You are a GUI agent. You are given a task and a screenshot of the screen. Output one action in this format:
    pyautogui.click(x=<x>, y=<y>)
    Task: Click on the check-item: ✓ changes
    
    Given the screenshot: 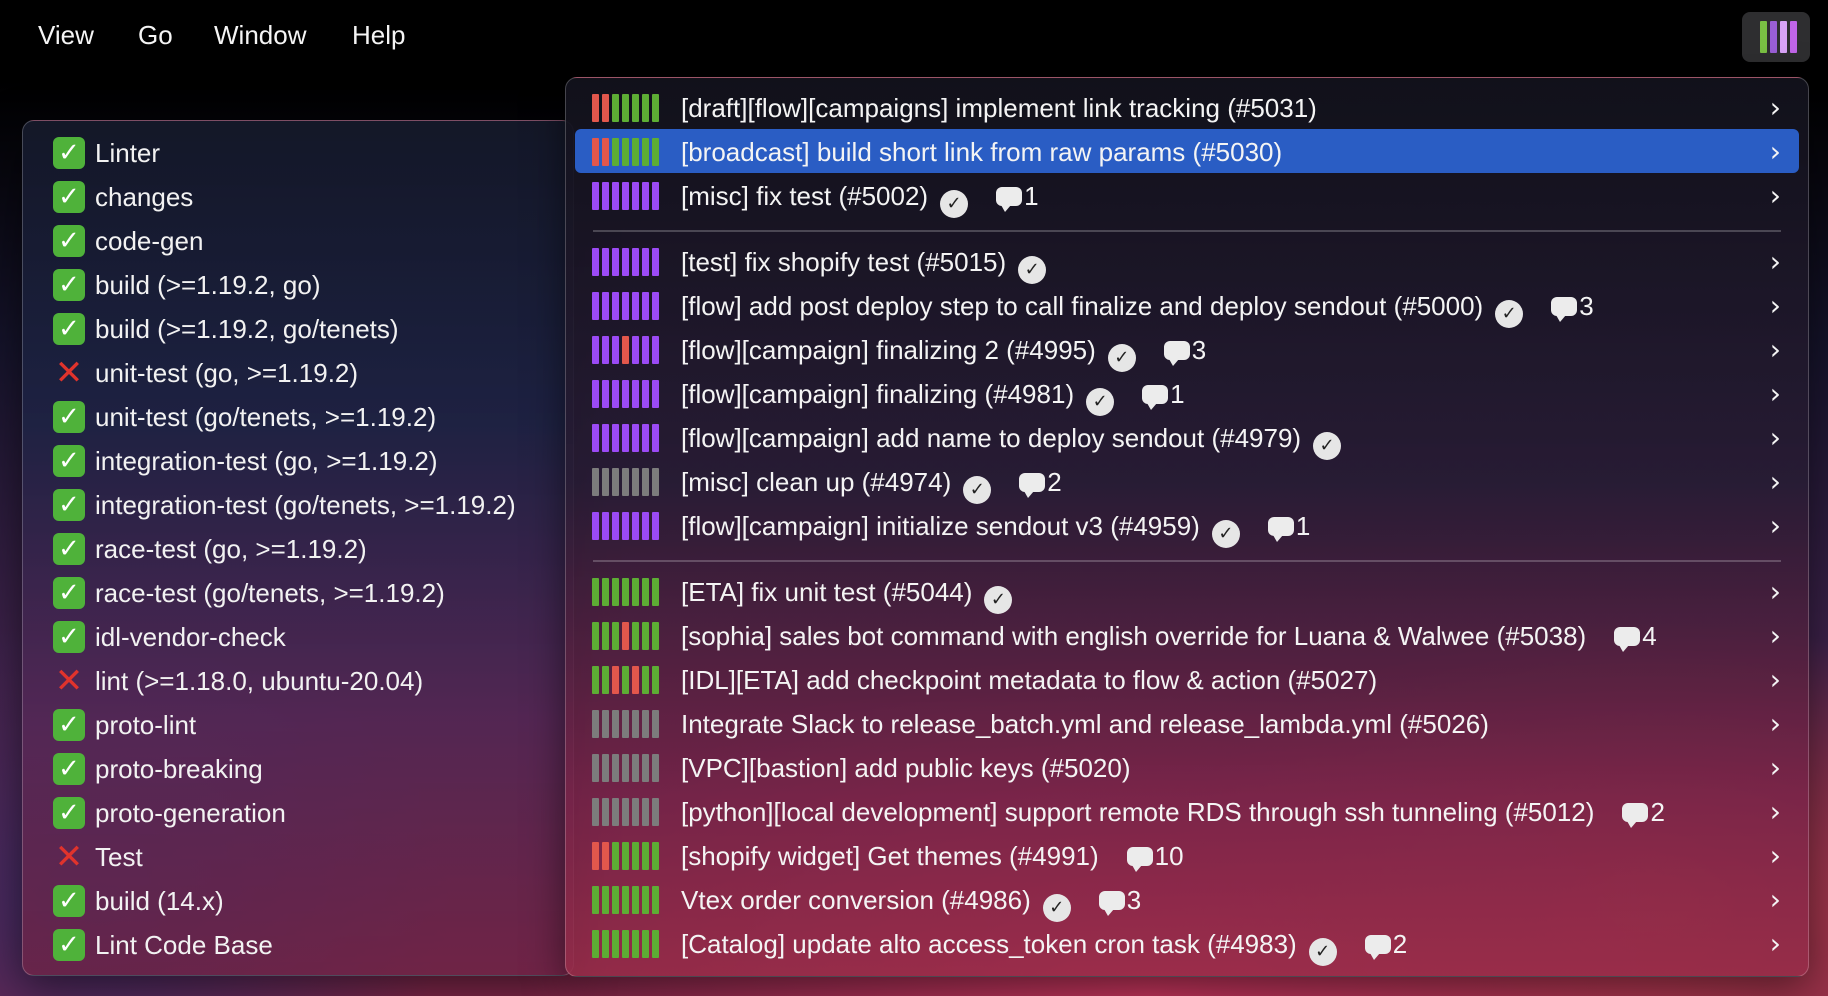 What is the action you would take?
    pyautogui.click(x=298, y=197)
    